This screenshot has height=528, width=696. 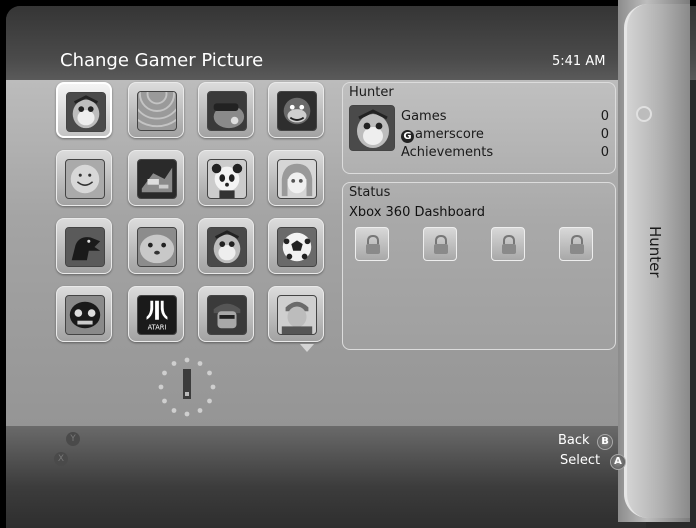 I want to click on y-button-icon: Y, so click(x=73, y=439).